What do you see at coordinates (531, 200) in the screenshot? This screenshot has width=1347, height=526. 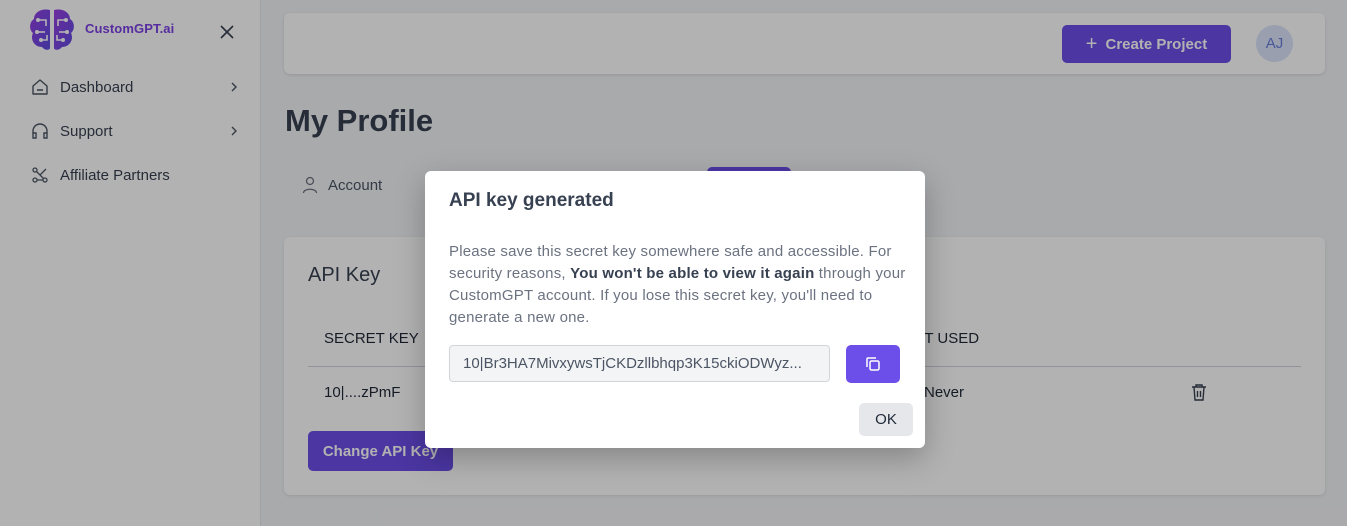 I see `dialog-title: API key generated` at bounding box center [531, 200].